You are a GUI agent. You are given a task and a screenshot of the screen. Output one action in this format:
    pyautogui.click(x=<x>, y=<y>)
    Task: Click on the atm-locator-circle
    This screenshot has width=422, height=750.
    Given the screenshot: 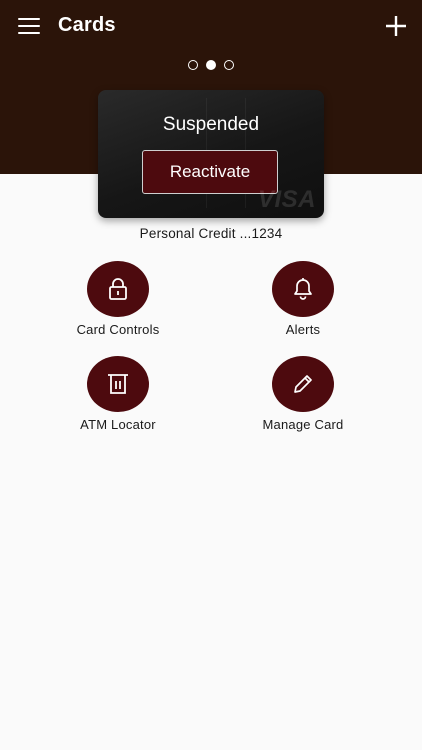 What is the action you would take?
    pyautogui.click(x=118, y=384)
    